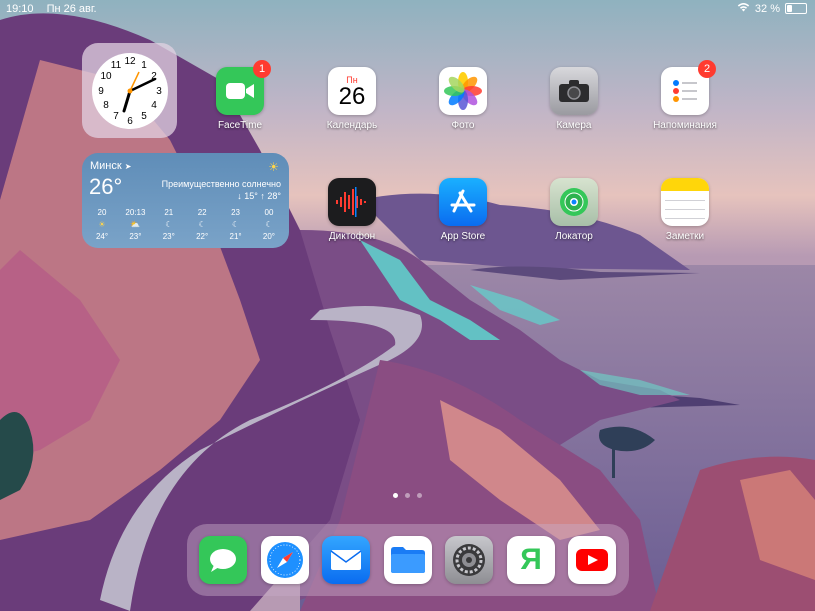  I want to click on svg-text: 7, so click(116, 116).